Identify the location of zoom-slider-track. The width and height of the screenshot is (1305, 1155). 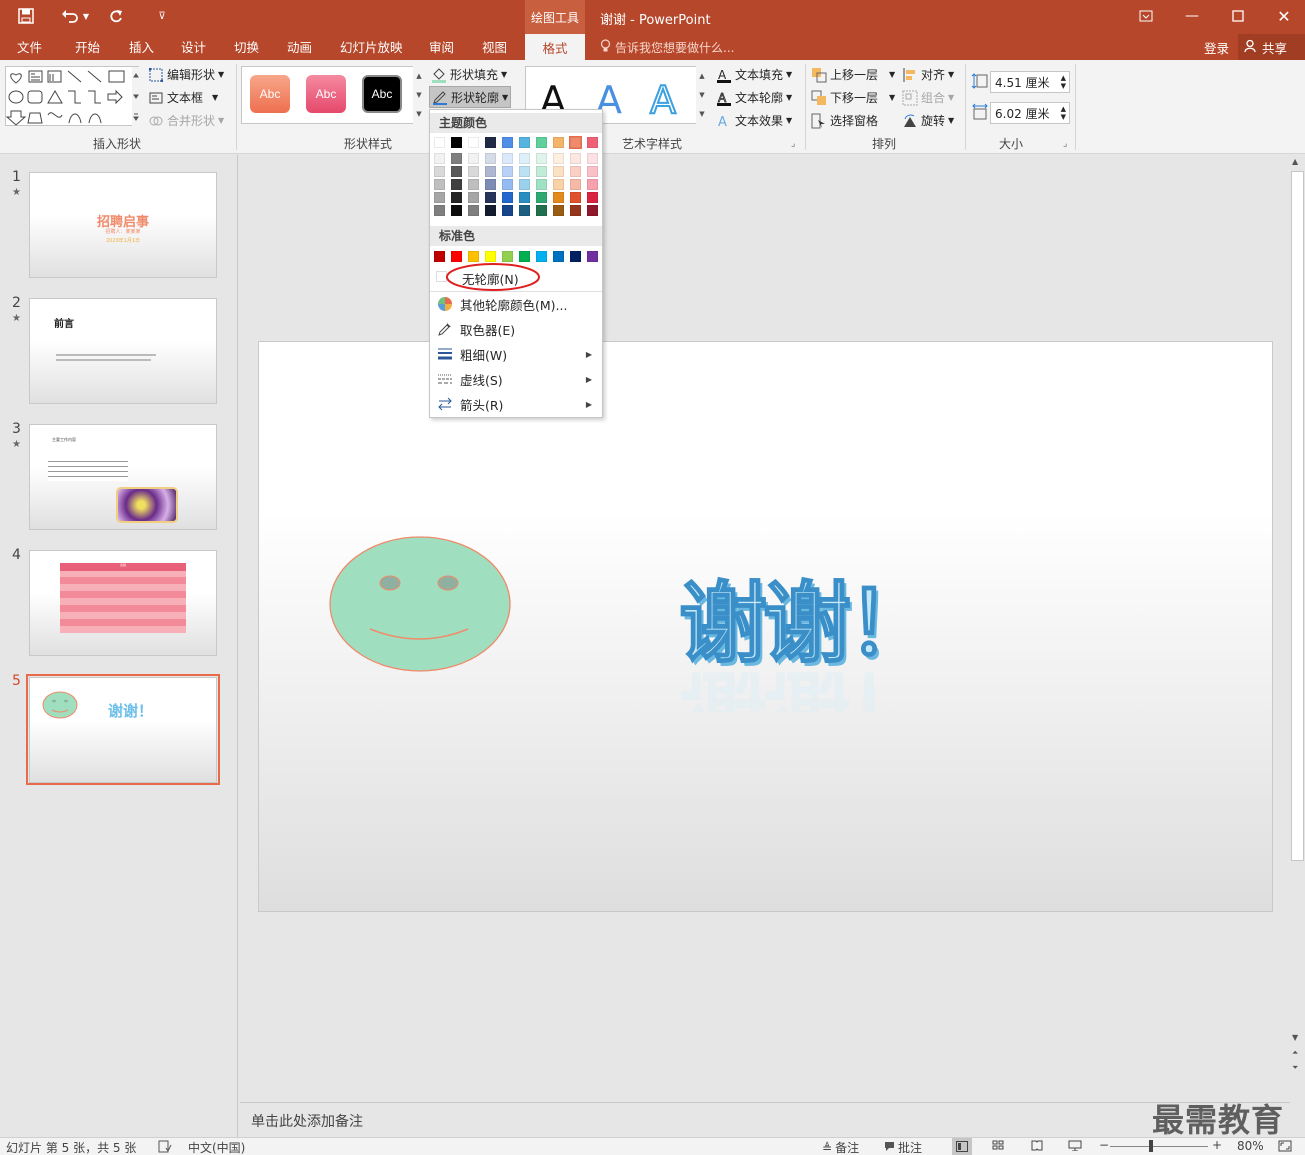
(1159, 1146).